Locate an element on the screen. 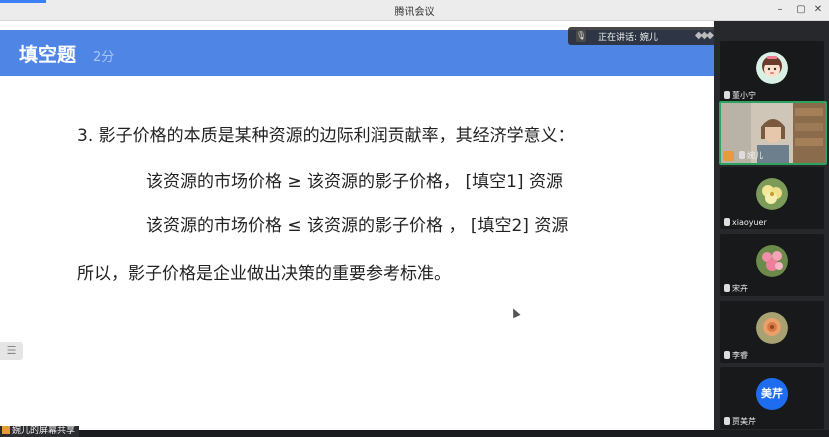 The width and height of the screenshot is (829, 437). slide-score: 2分 is located at coordinates (104, 57).